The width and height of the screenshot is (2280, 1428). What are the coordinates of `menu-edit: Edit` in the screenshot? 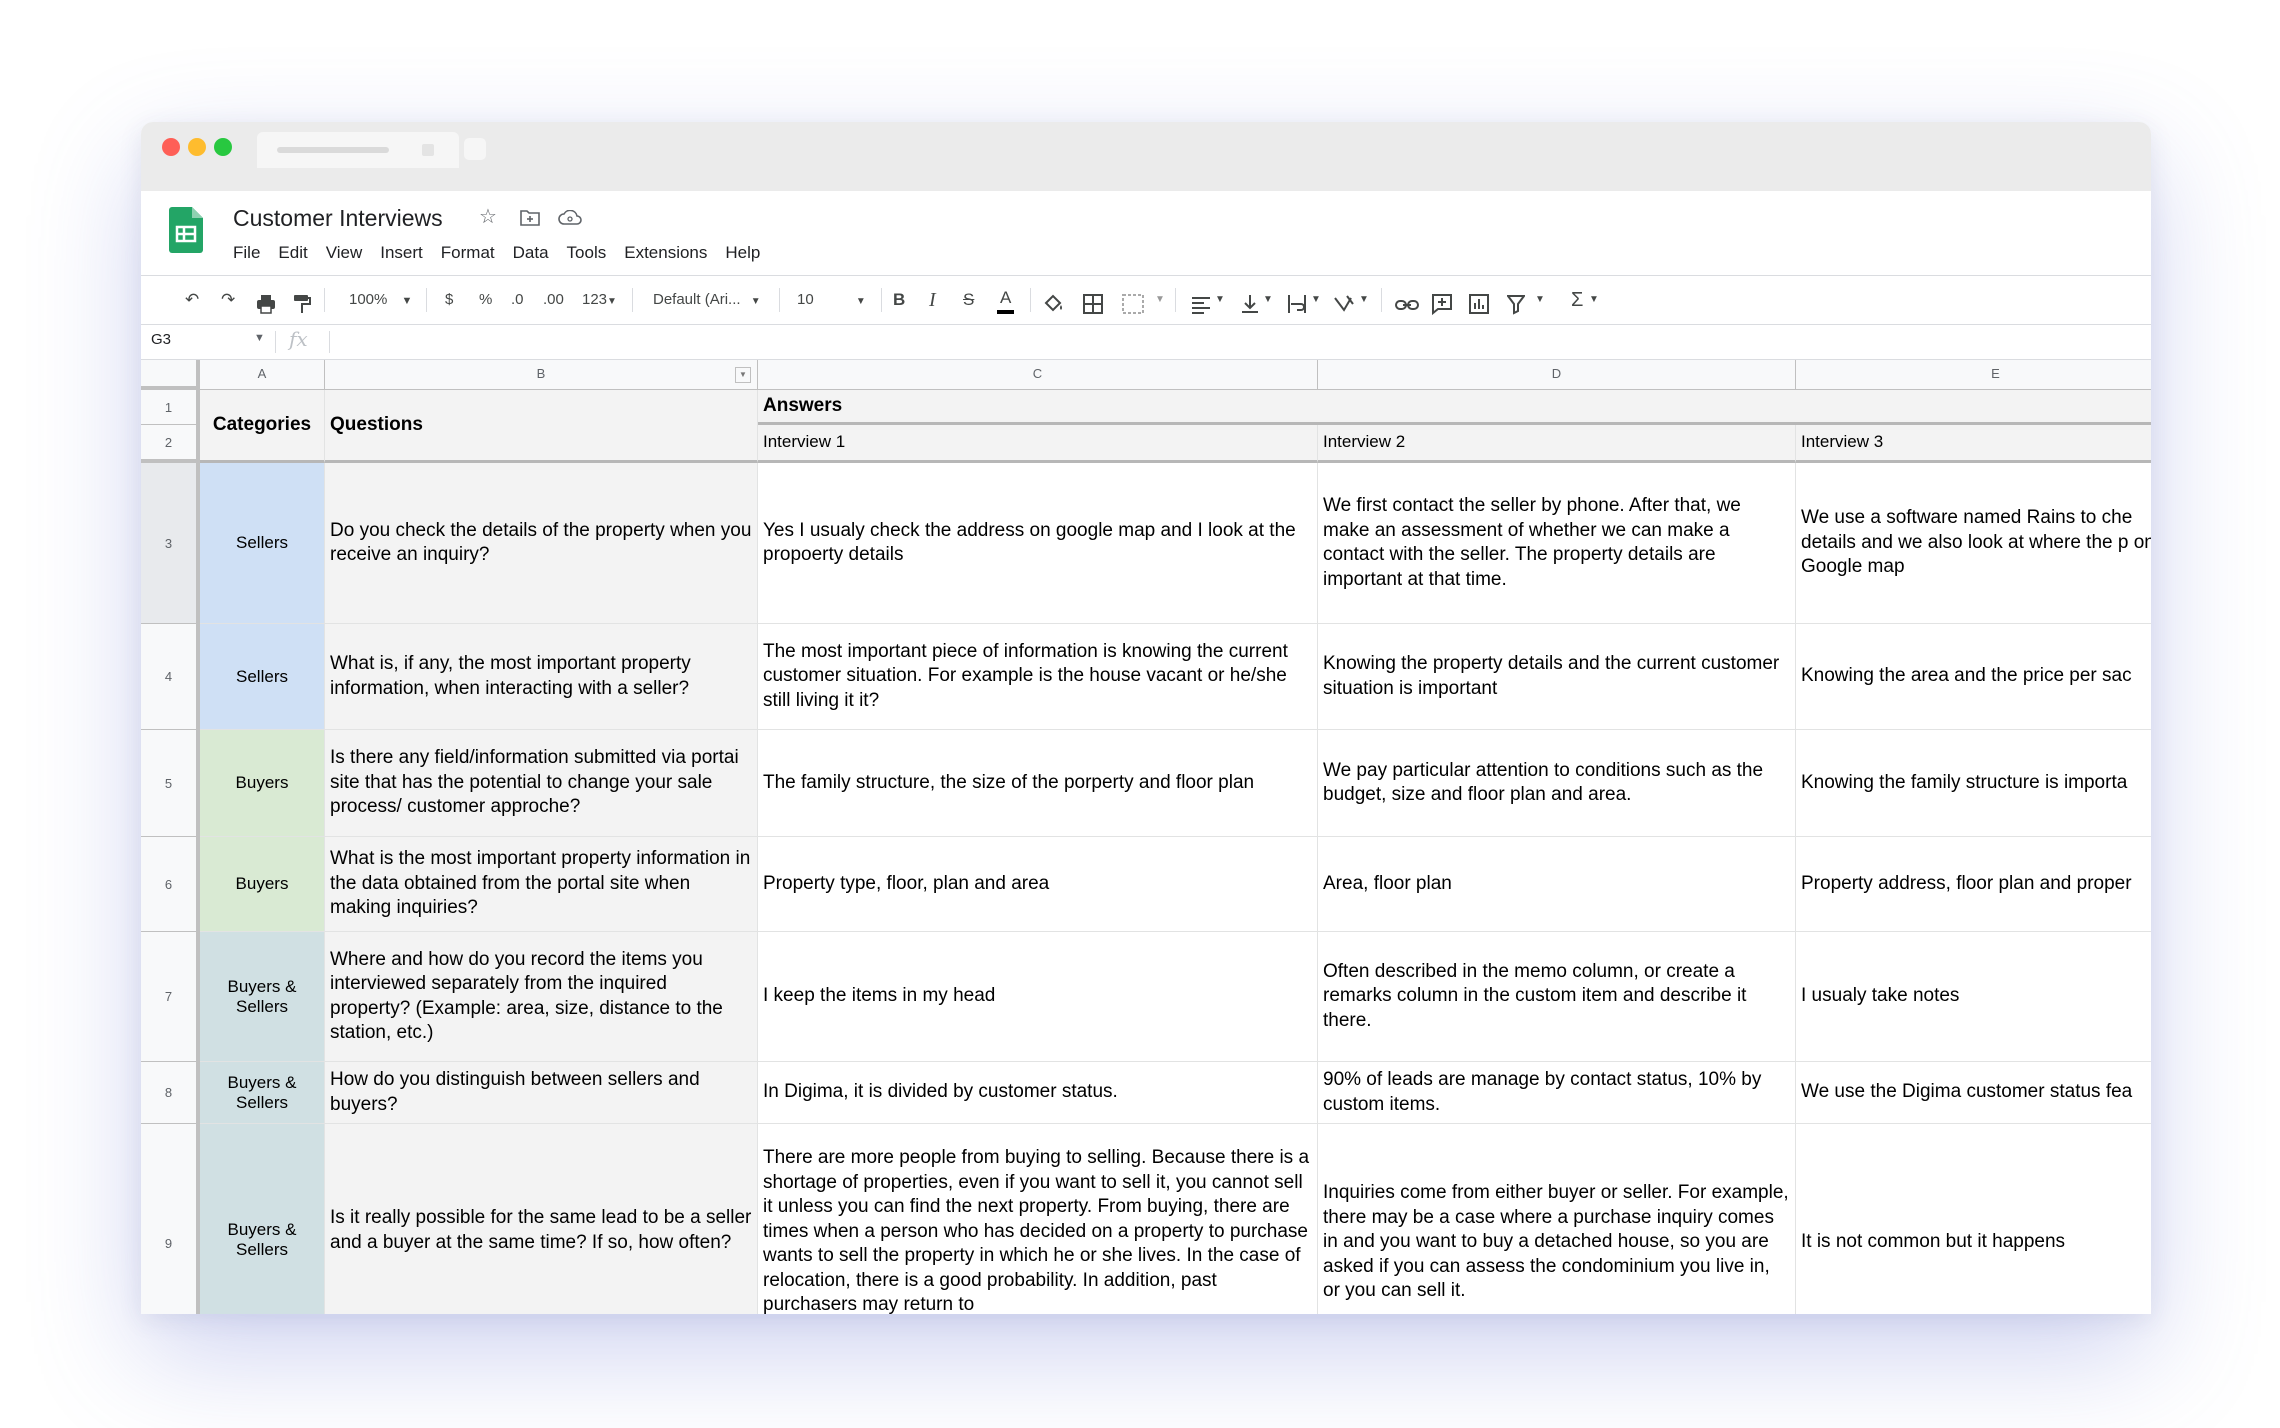 It's located at (292, 253).